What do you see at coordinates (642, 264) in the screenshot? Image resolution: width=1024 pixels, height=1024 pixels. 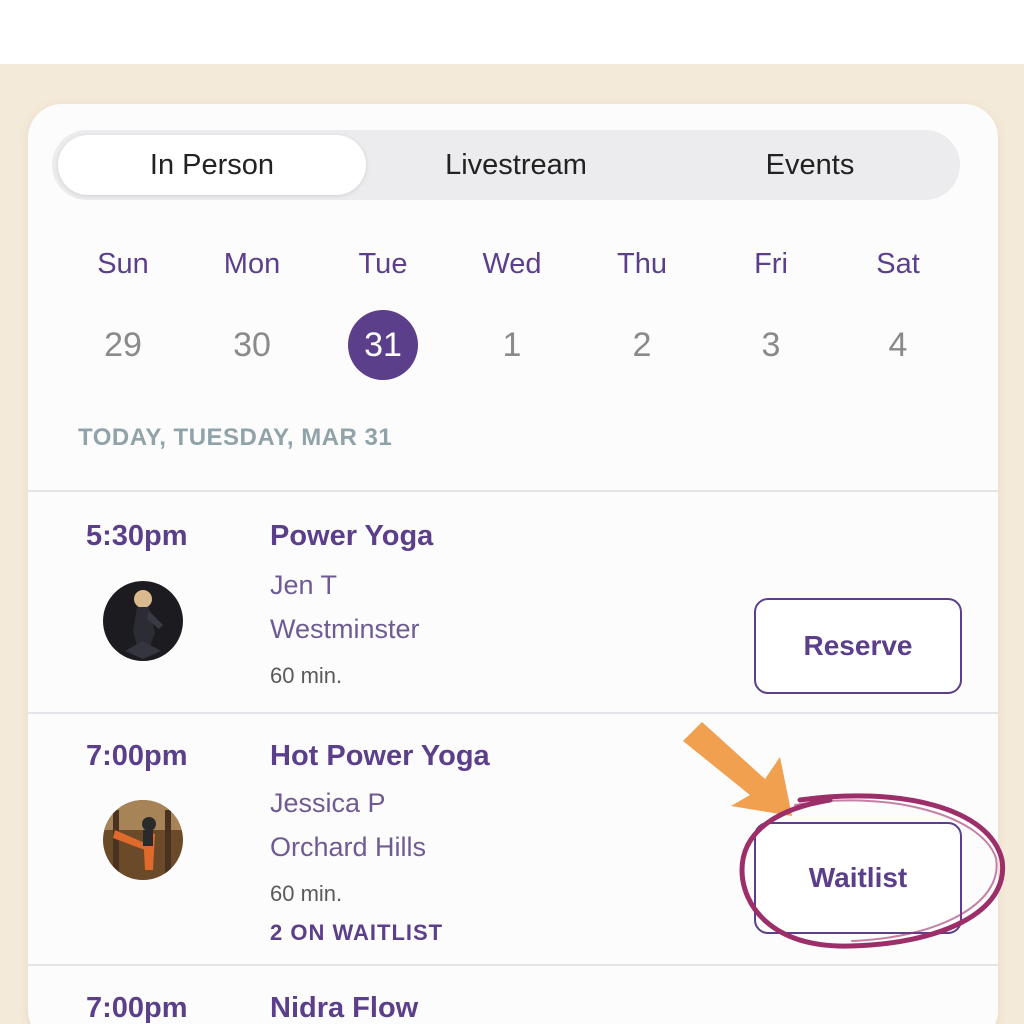 I see `day-name: Thu` at bounding box center [642, 264].